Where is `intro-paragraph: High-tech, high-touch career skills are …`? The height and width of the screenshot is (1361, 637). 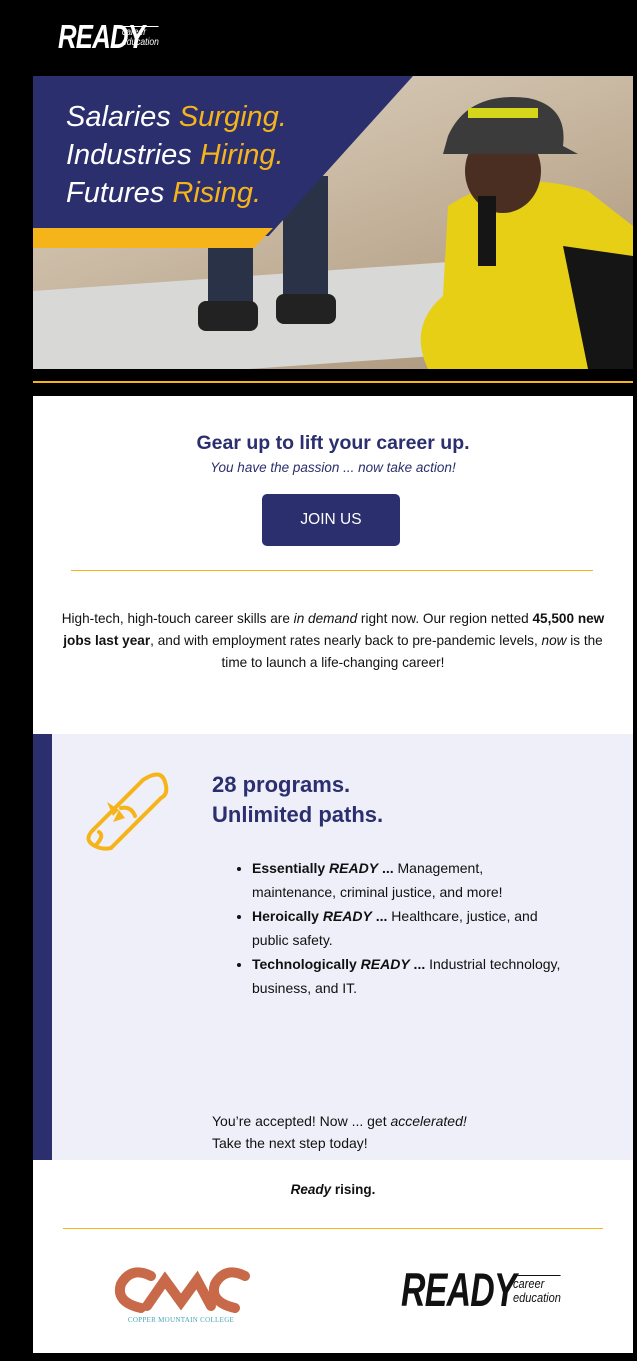
intro-paragraph: High-tech, high-touch career skills are … is located at coordinates (333, 640).